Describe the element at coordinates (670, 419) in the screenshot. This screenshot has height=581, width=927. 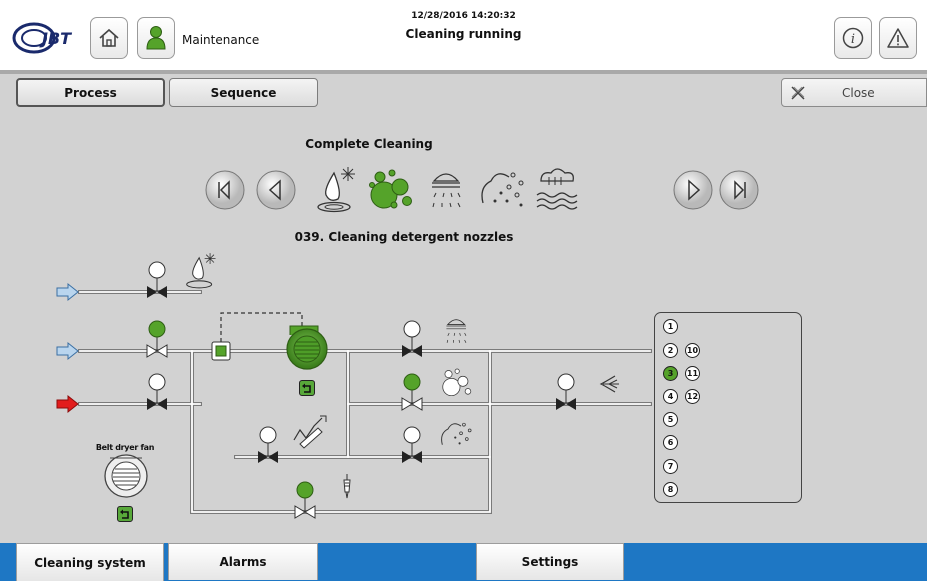
I see `circuit-indicator: 5` at that location.